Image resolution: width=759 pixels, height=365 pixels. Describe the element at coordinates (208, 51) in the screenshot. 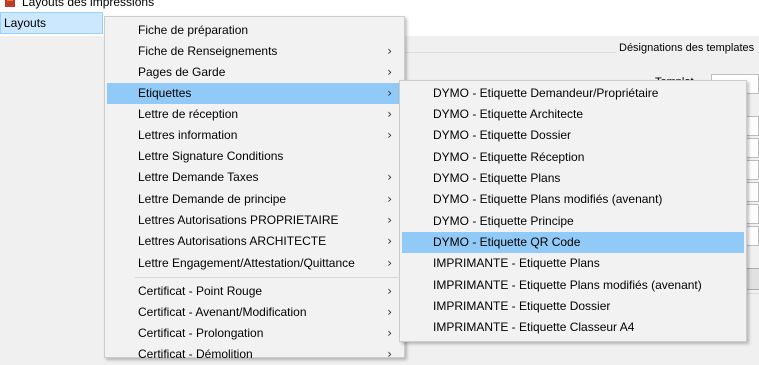

I see `menu-item-label: Fiche de Renseignements` at that location.